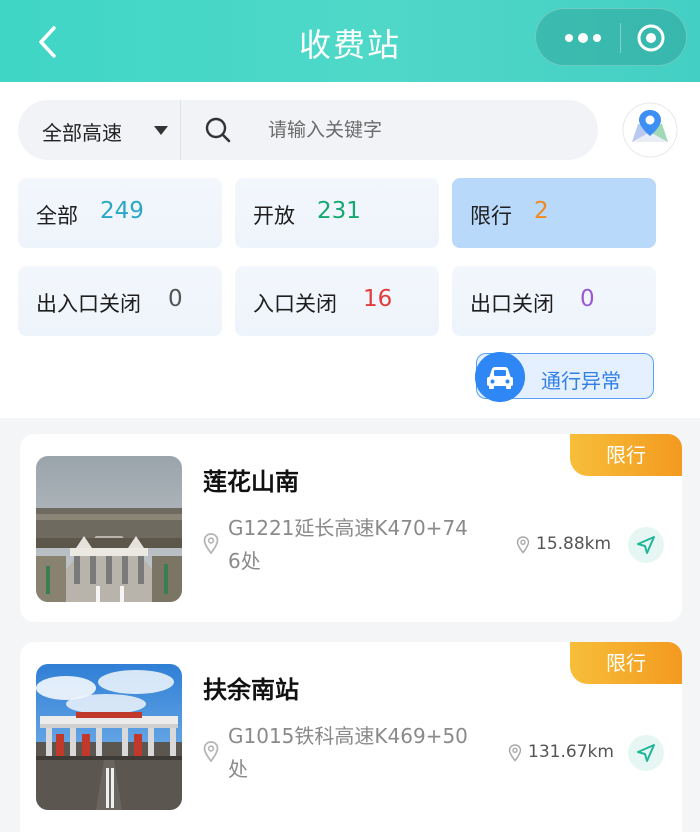 This screenshot has height=832, width=700. What do you see at coordinates (161, 130) in the screenshot?
I see `chevron-down-icon` at bounding box center [161, 130].